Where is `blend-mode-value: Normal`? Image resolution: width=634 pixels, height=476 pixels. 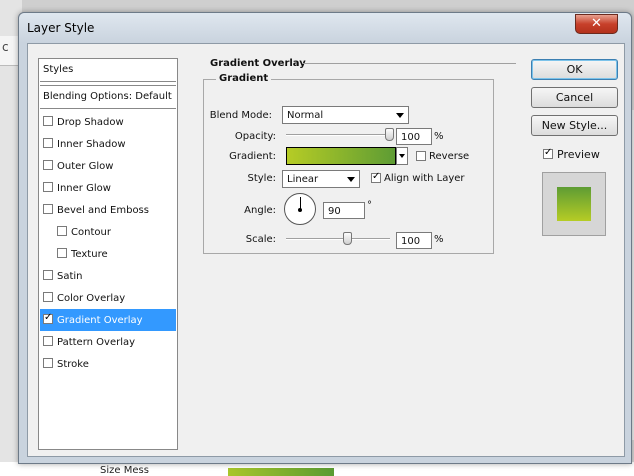 blend-mode-value: Normal is located at coordinates (305, 115).